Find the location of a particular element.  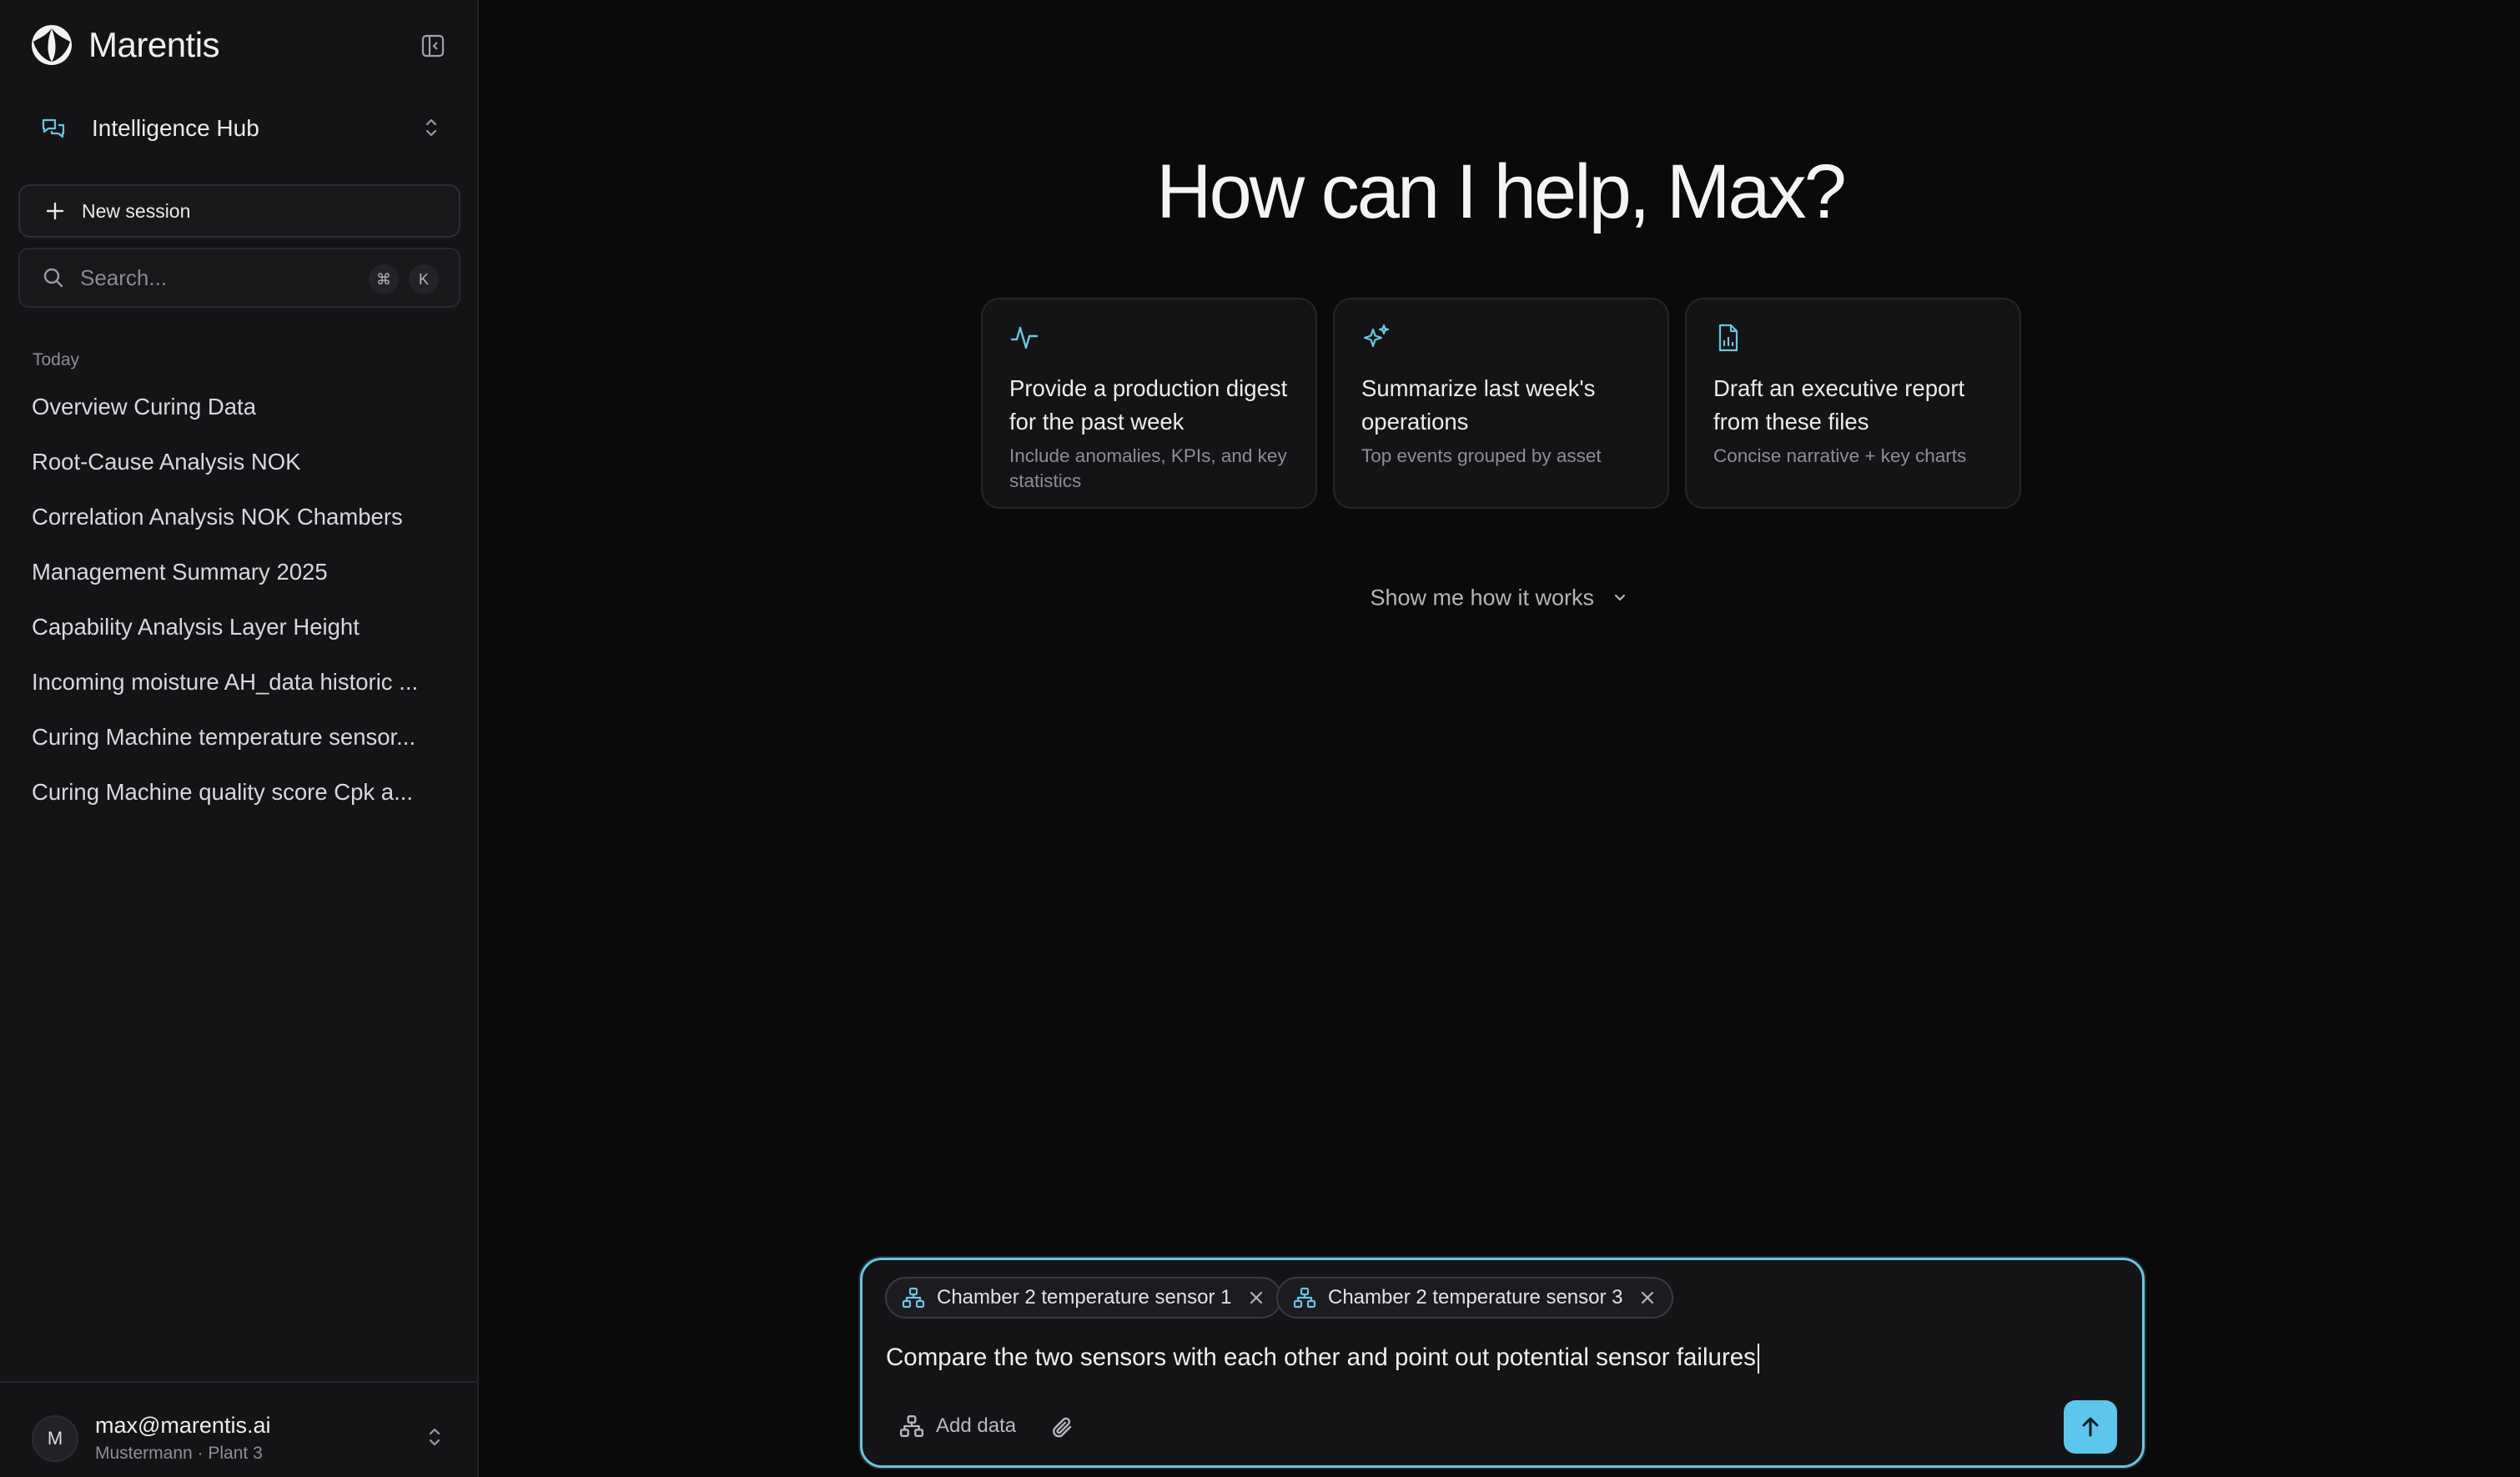

search-input is located at coordinates (205, 277).